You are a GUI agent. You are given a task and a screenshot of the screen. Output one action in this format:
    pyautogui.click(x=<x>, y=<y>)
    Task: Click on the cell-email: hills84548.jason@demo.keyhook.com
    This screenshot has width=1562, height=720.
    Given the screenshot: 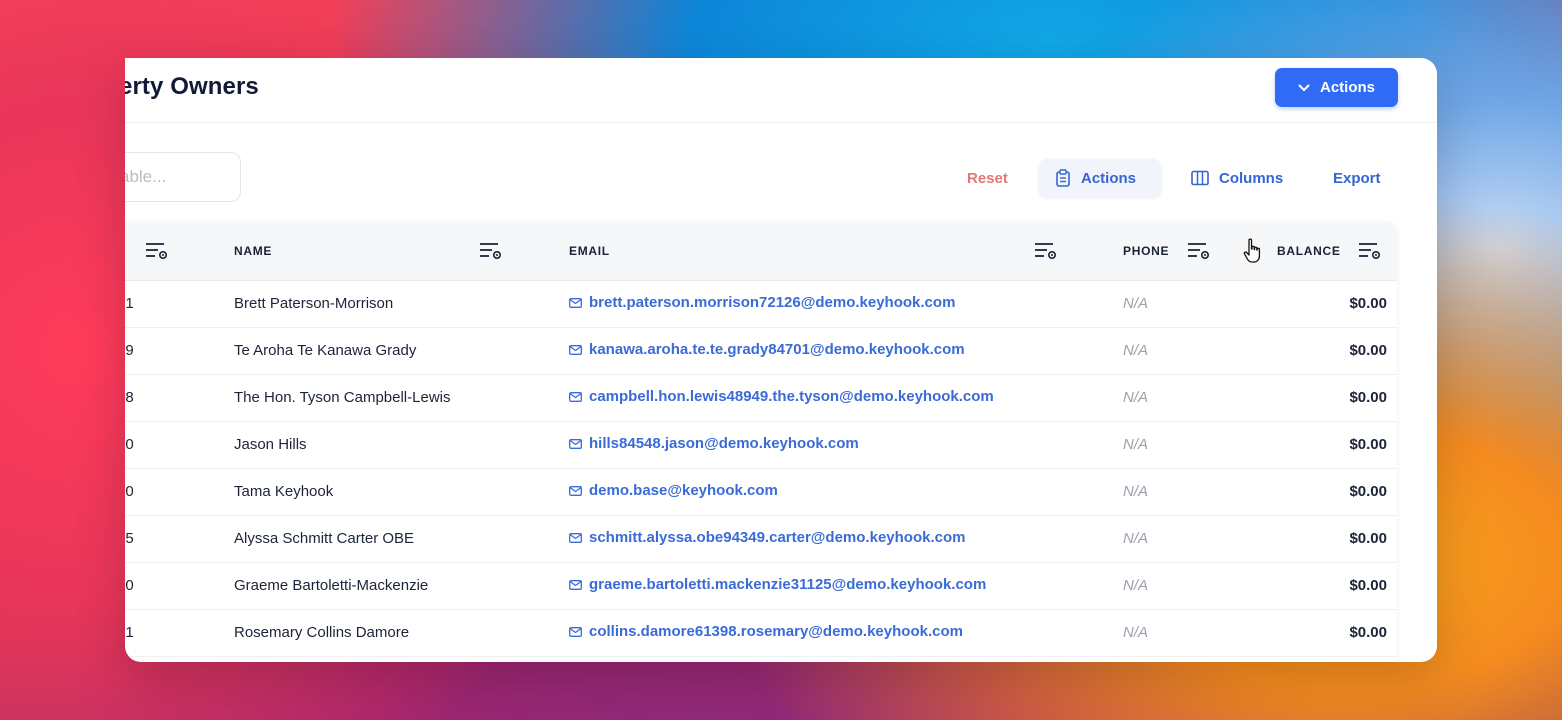 What is the action you would take?
    pyautogui.click(x=714, y=443)
    